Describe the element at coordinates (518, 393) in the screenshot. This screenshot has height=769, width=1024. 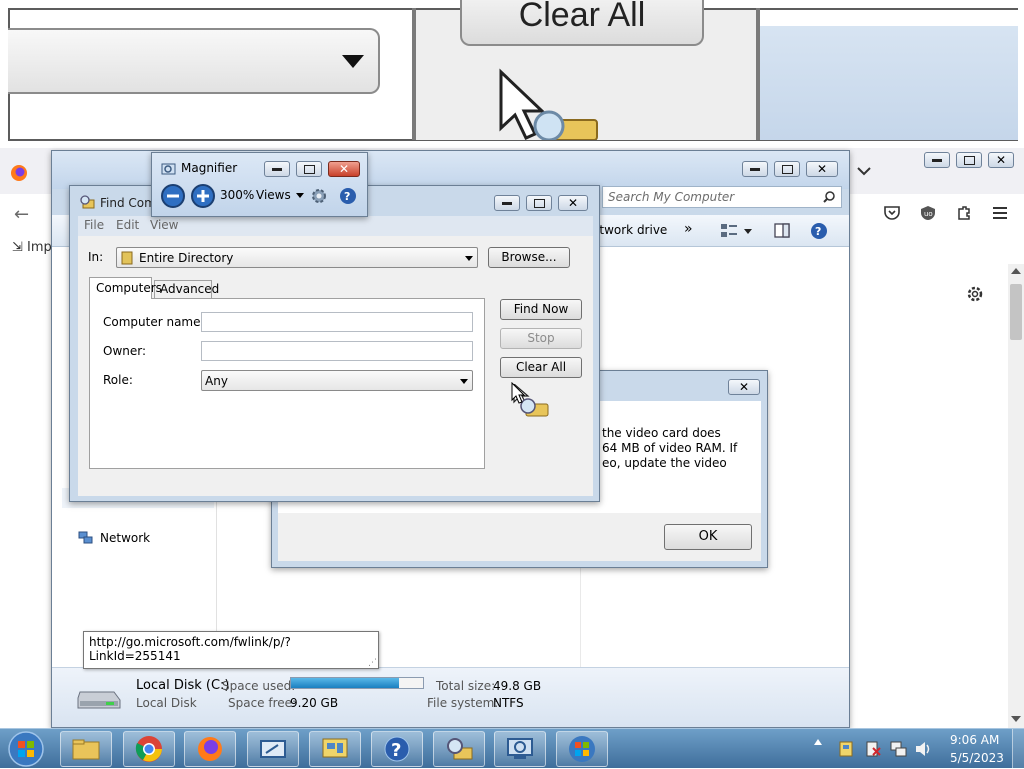
I see `mouse-pointer-icon` at that location.